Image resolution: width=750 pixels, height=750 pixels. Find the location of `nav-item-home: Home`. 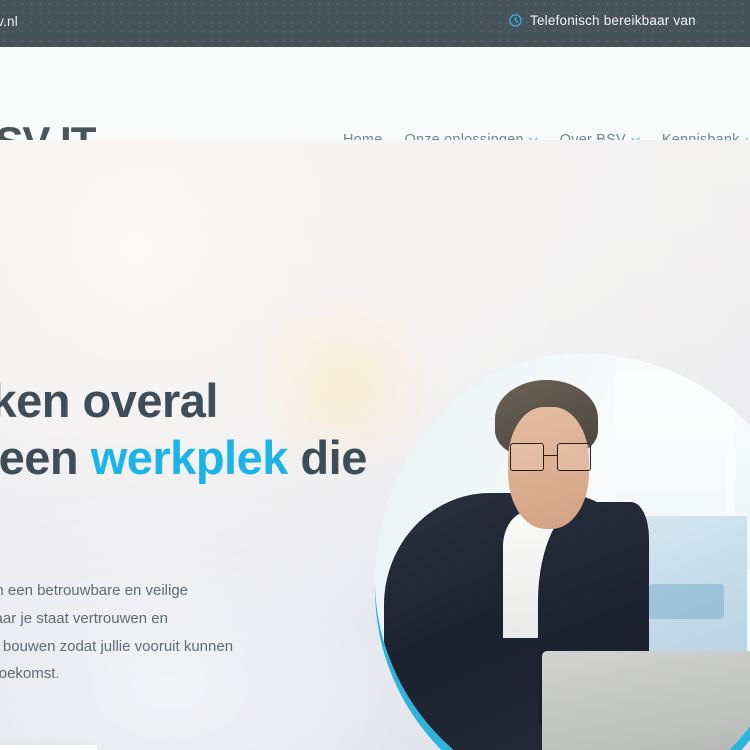

nav-item-home: Home is located at coordinates (362, 136).